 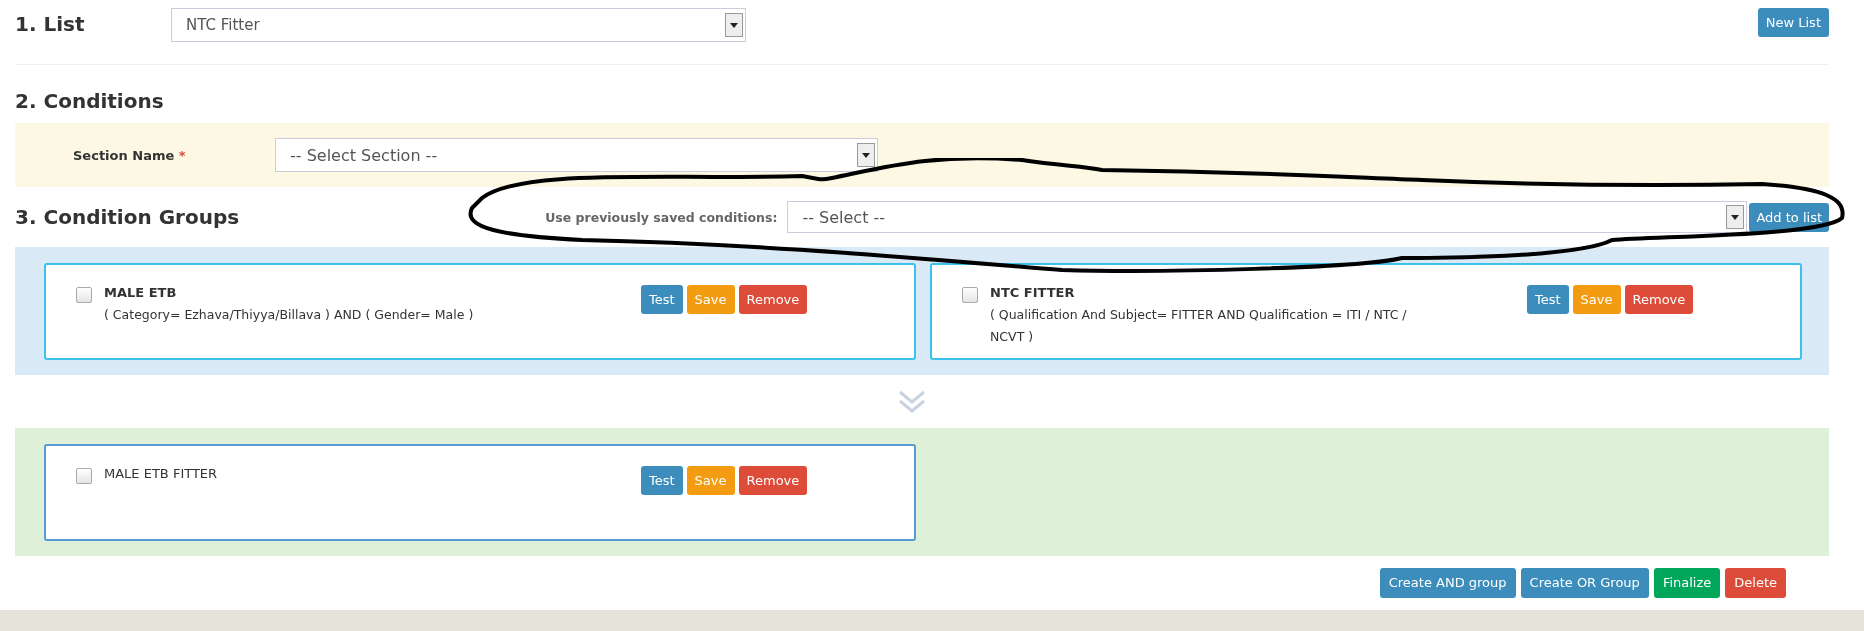 I want to click on double-chevron-down-icon, so click(x=912, y=401).